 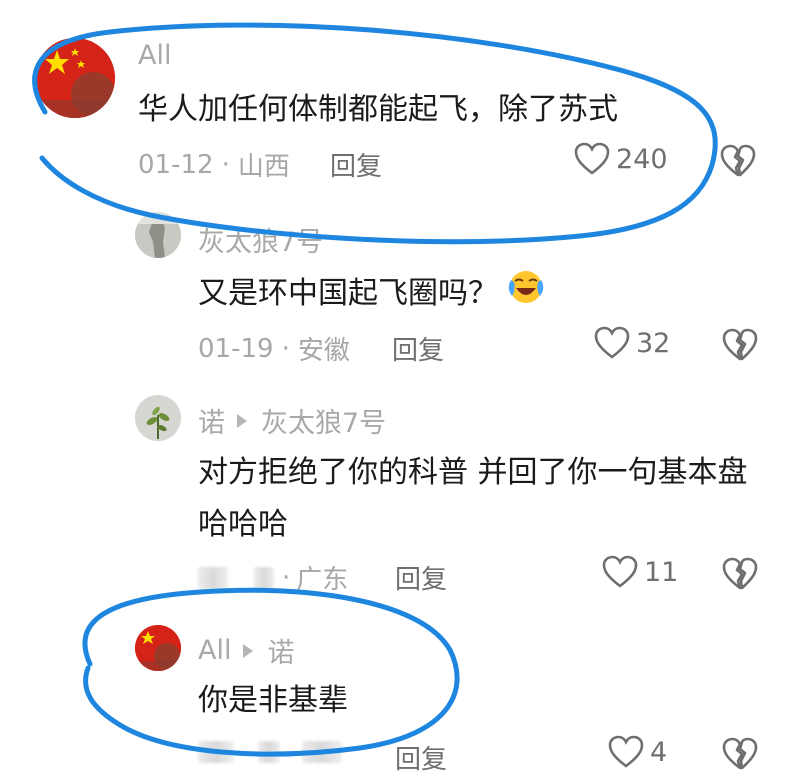 I want to click on comment-date: 01-12, so click(x=176, y=164).